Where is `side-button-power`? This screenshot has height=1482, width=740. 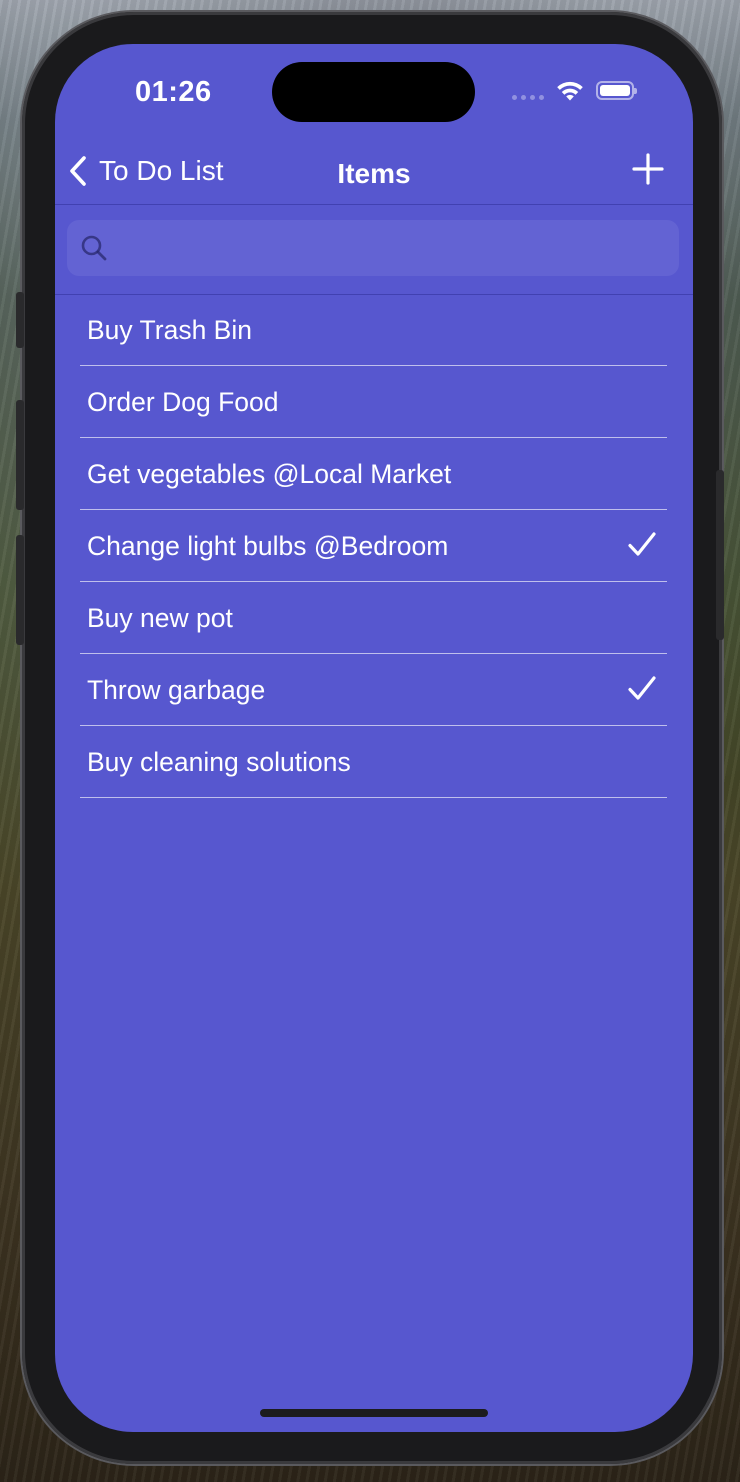 side-button-power is located at coordinates (720, 555).